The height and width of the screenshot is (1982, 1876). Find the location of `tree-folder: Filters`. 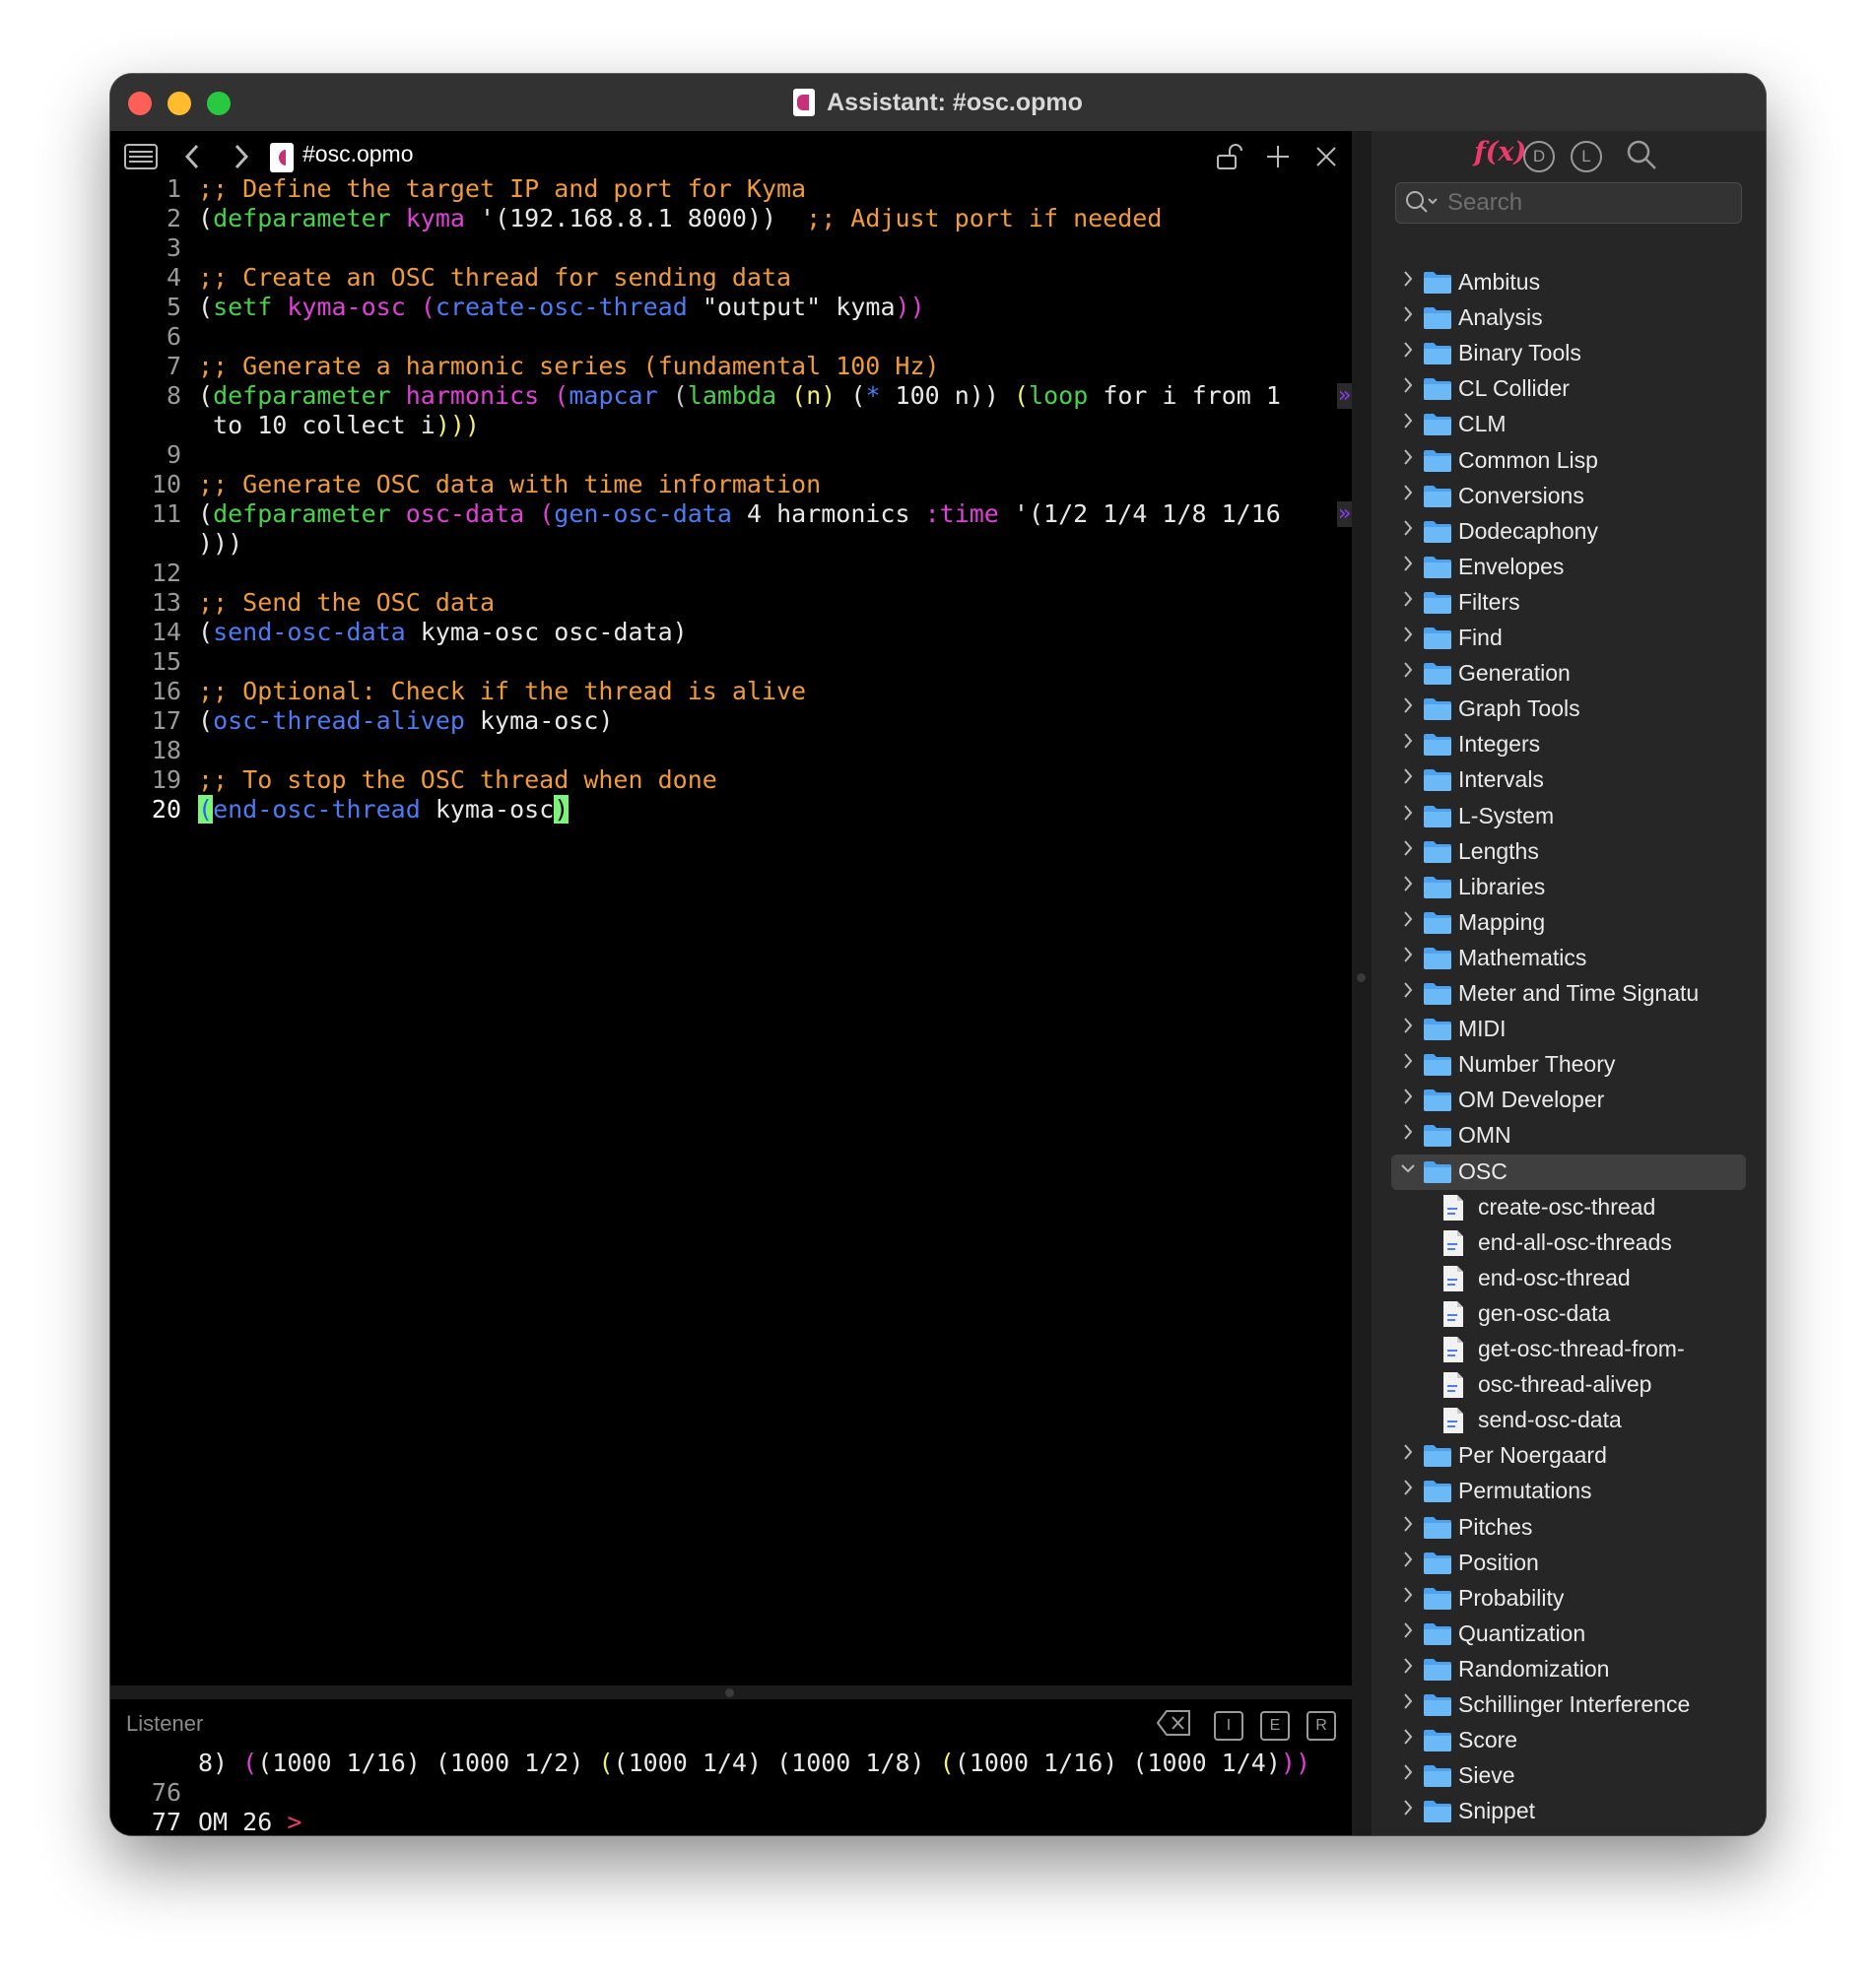

tree-folder: Filters is located at coordinates (1569, 603).